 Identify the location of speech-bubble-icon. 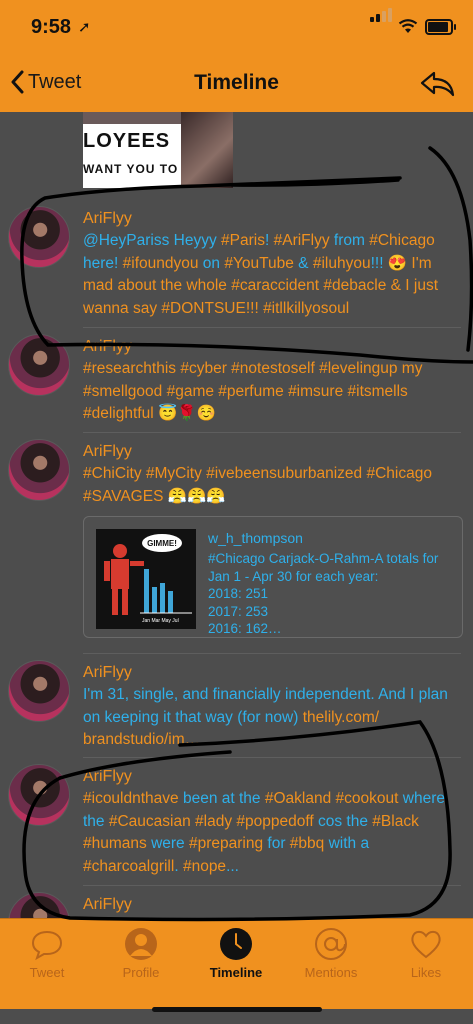
(47, 945).